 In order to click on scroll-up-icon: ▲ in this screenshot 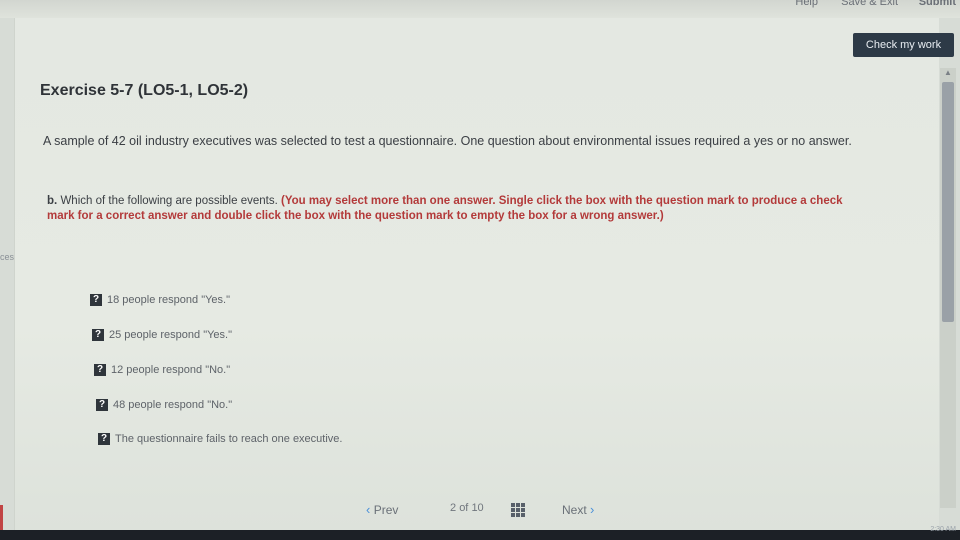, I will do `click(948, 73)`.